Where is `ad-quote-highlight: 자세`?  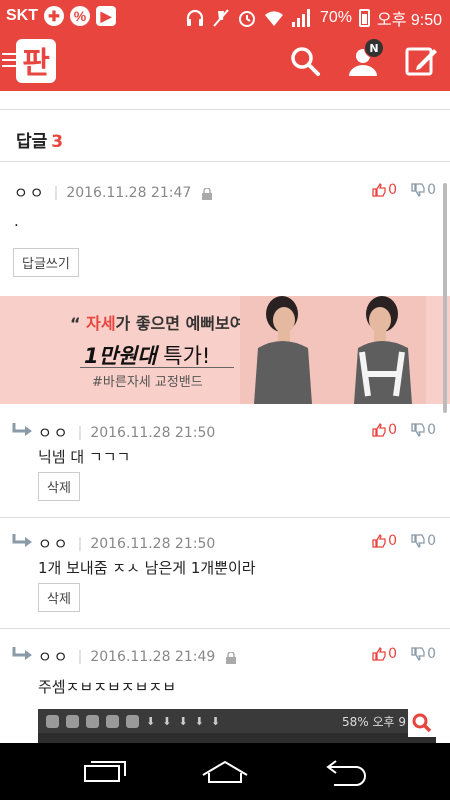 ad-quote-highlight: 자세 is located at coordinates (101, 323).